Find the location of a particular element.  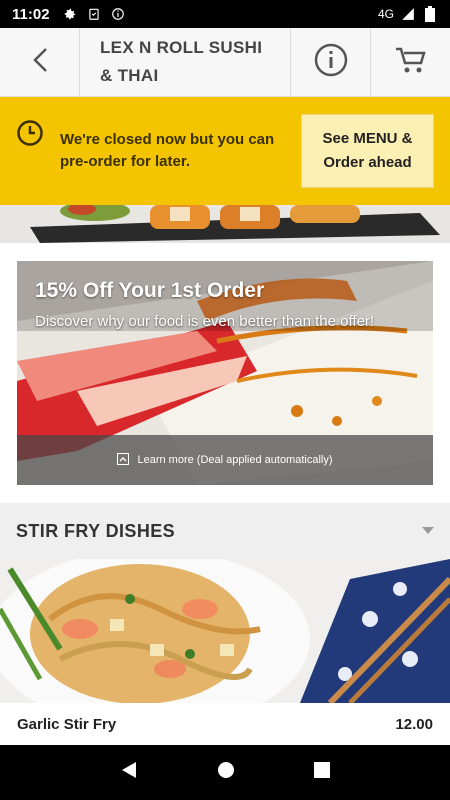

menu-item: Garlic Stir Fry 12.00 is located at coordinates (225, 724).